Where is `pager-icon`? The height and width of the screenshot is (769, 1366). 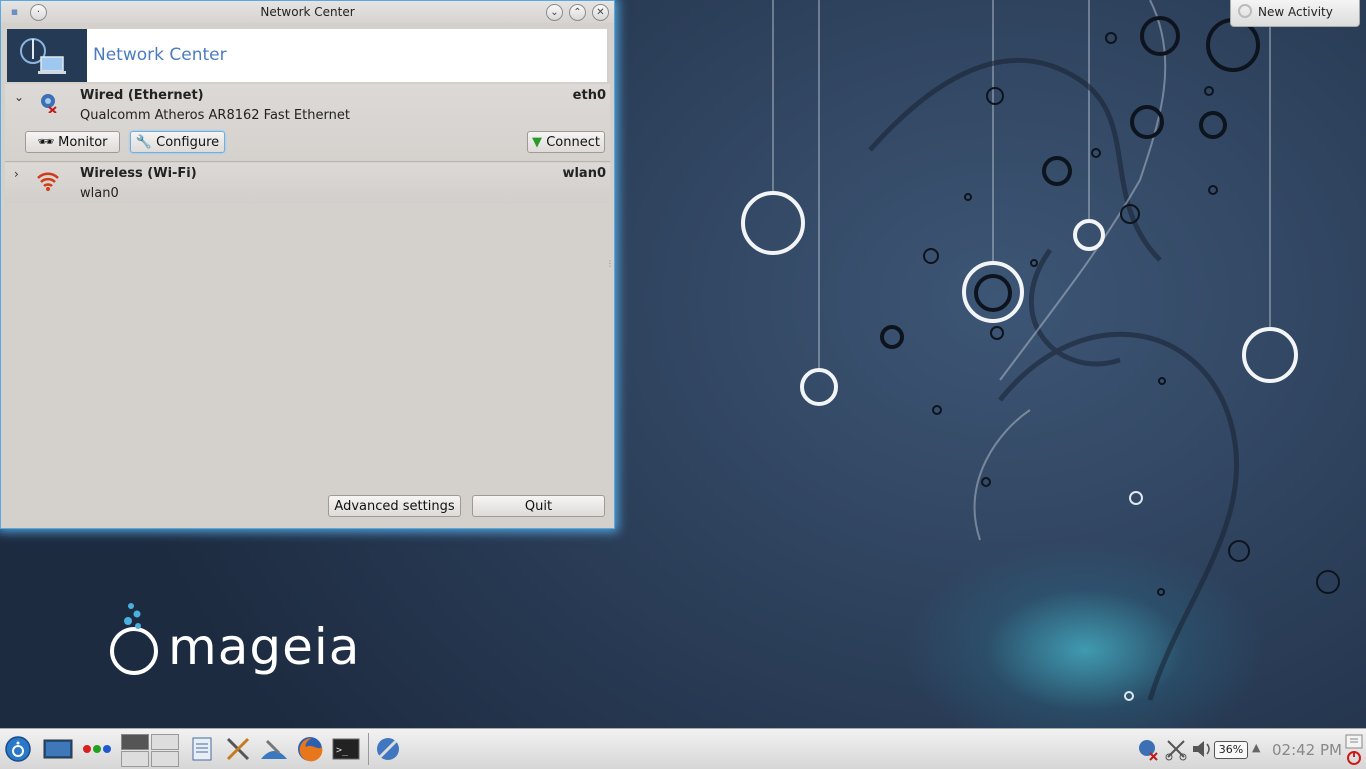 pager-icon is located at coordinates (150, 750).